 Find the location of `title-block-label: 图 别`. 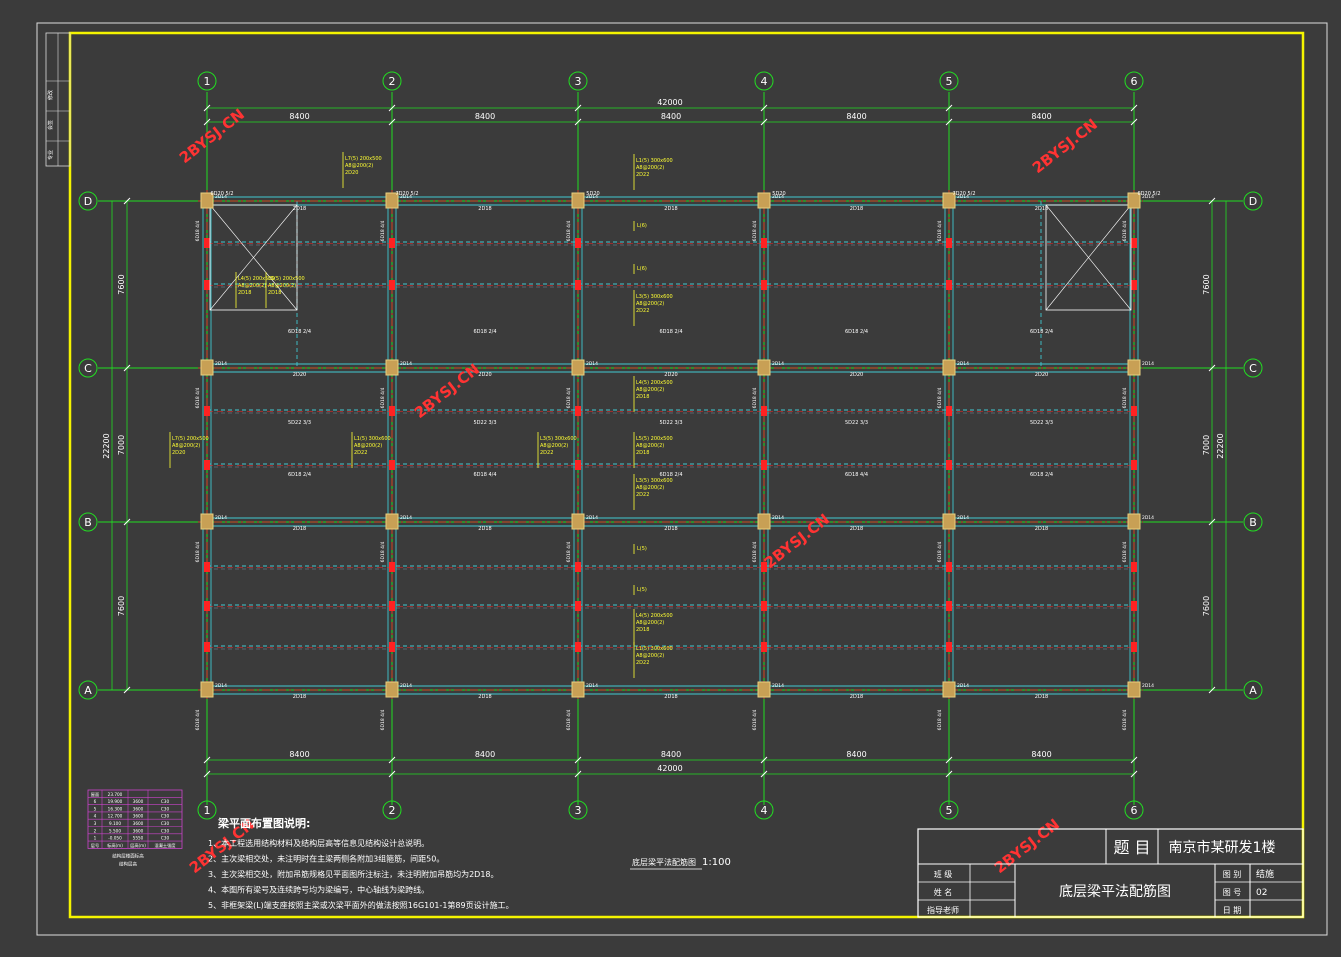

title-block-label: 图 别 is located at coordinates (1232, 874).